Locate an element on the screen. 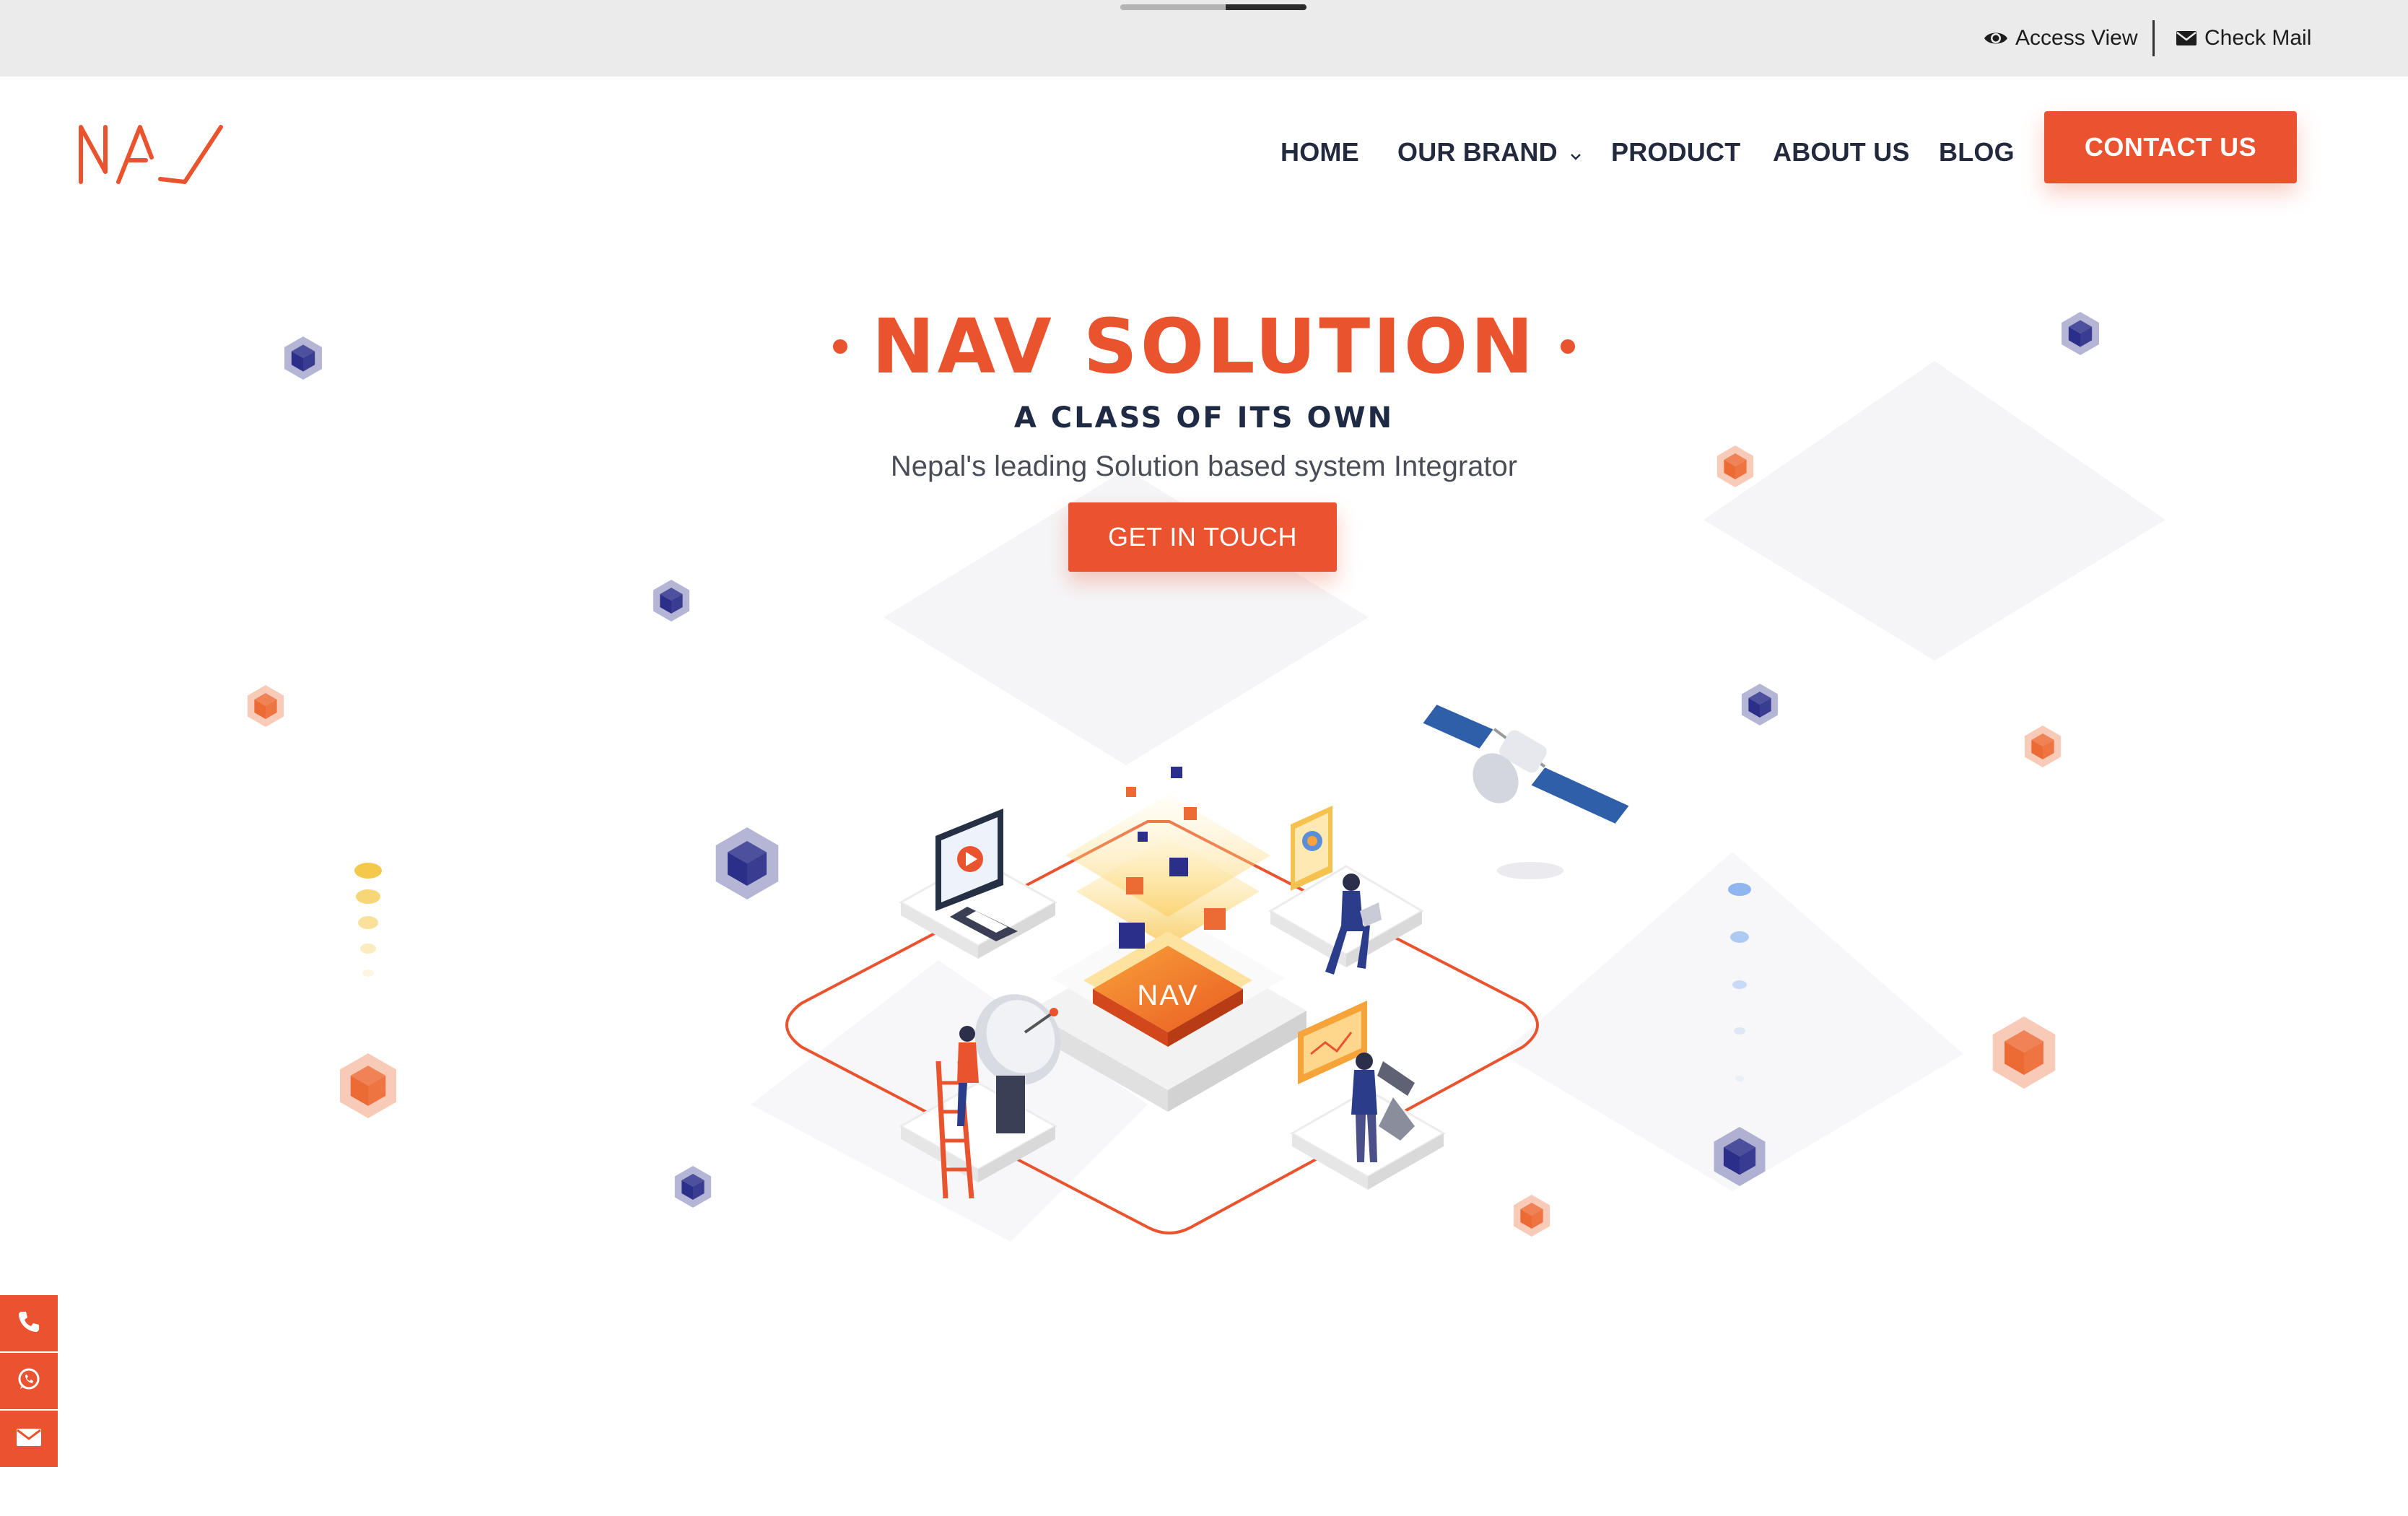 The width and height of the screenshot is (2408, 1516). topbar-divider is located at coordinates (2153, 38).